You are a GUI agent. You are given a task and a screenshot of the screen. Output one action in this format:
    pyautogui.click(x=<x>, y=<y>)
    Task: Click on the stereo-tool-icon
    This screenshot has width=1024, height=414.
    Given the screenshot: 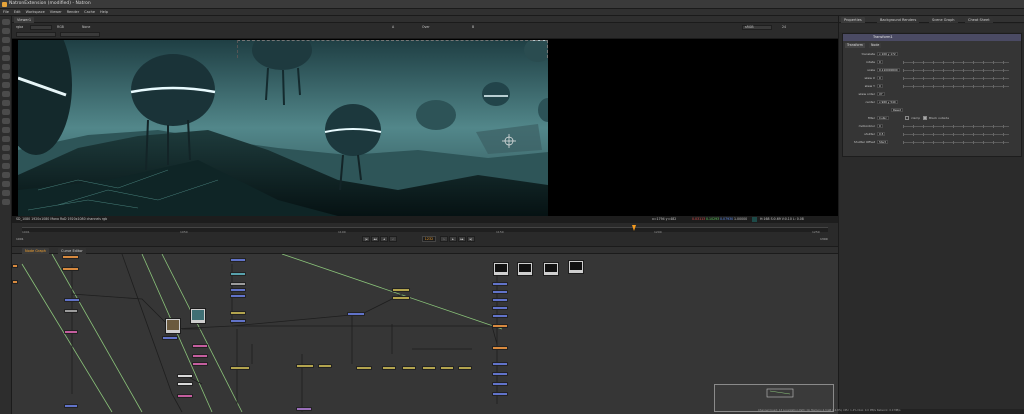 What is the action you would take?
    pyautogui.click(x=6, y=175)
    